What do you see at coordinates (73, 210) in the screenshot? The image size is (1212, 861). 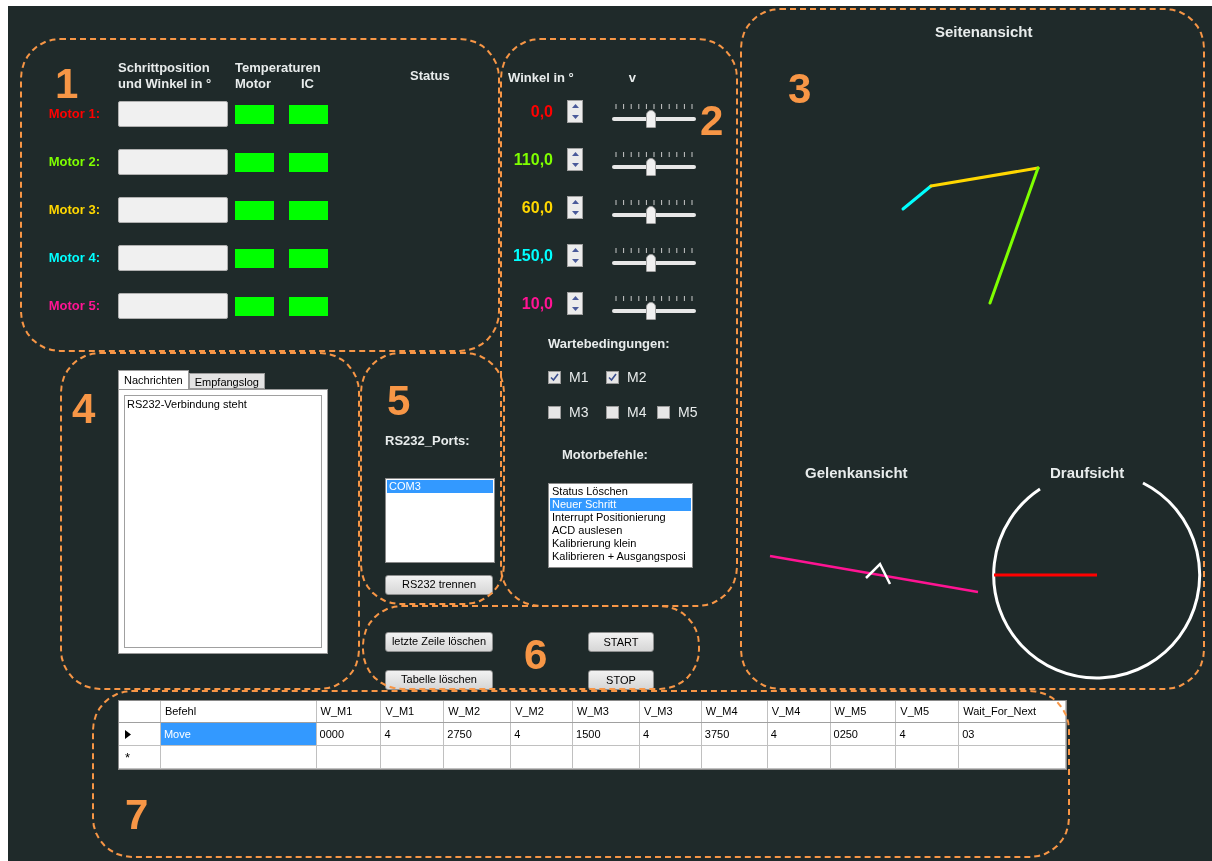 I see `motor-label: Motor 3:` at bounding box center [73, 210].